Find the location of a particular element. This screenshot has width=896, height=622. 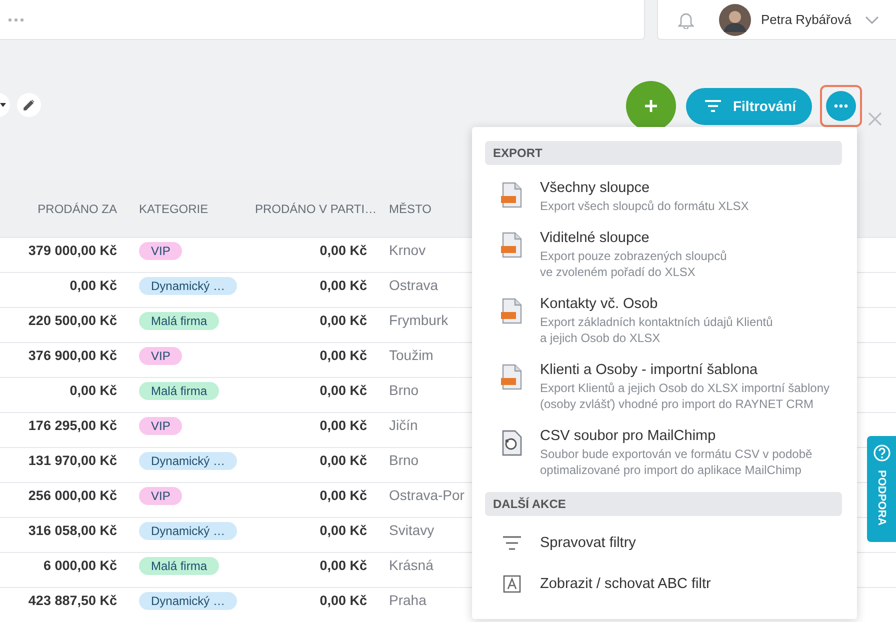

close-icon is located at coordinates (875, 119).